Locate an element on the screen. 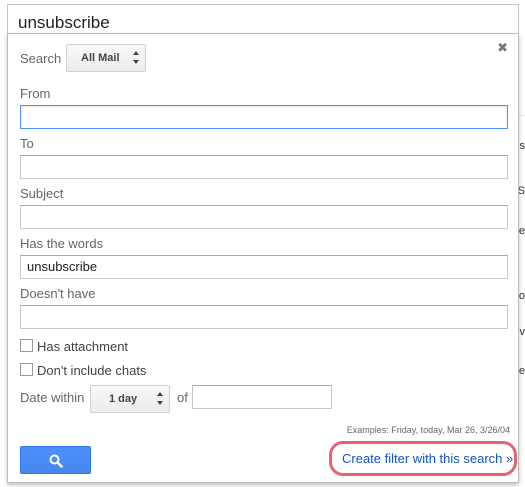 The width and height of the screenshot is (525, 487). doesnt-have-field is located at coordinates (264, 317).